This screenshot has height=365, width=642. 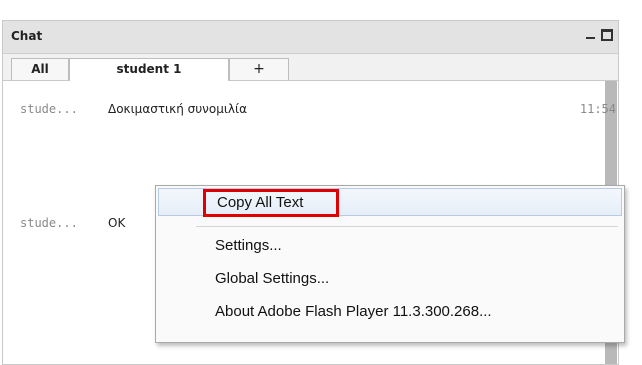 What do you see at coordinates (177, 109) in the screenshot?
I see `message-text: Δοκιμαστική συνομιλία` at bounding box center [177, 109].